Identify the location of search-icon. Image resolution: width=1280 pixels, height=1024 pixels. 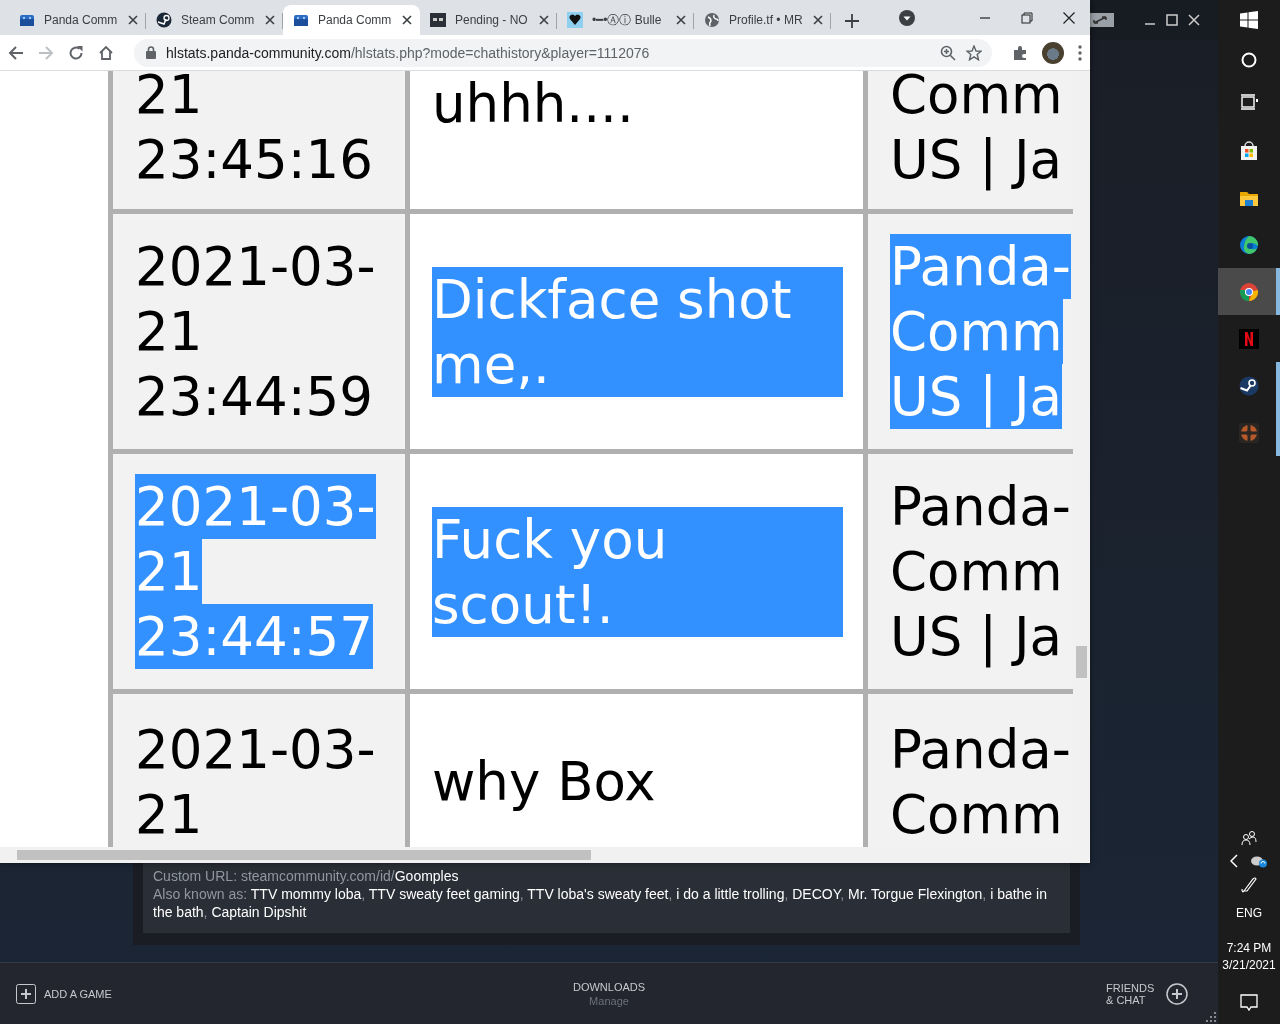
(1249, 60).